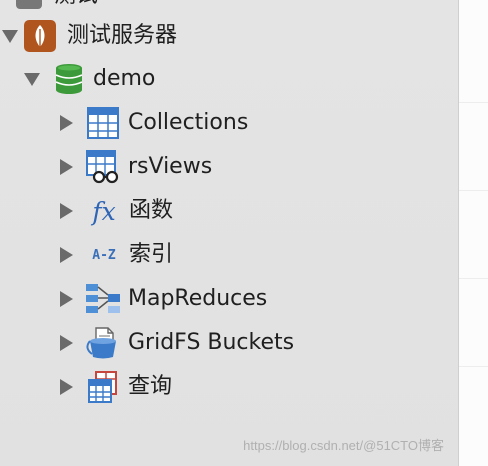  I want to click on tree-row-indexes: A-Z 索引, so click(116, 255).